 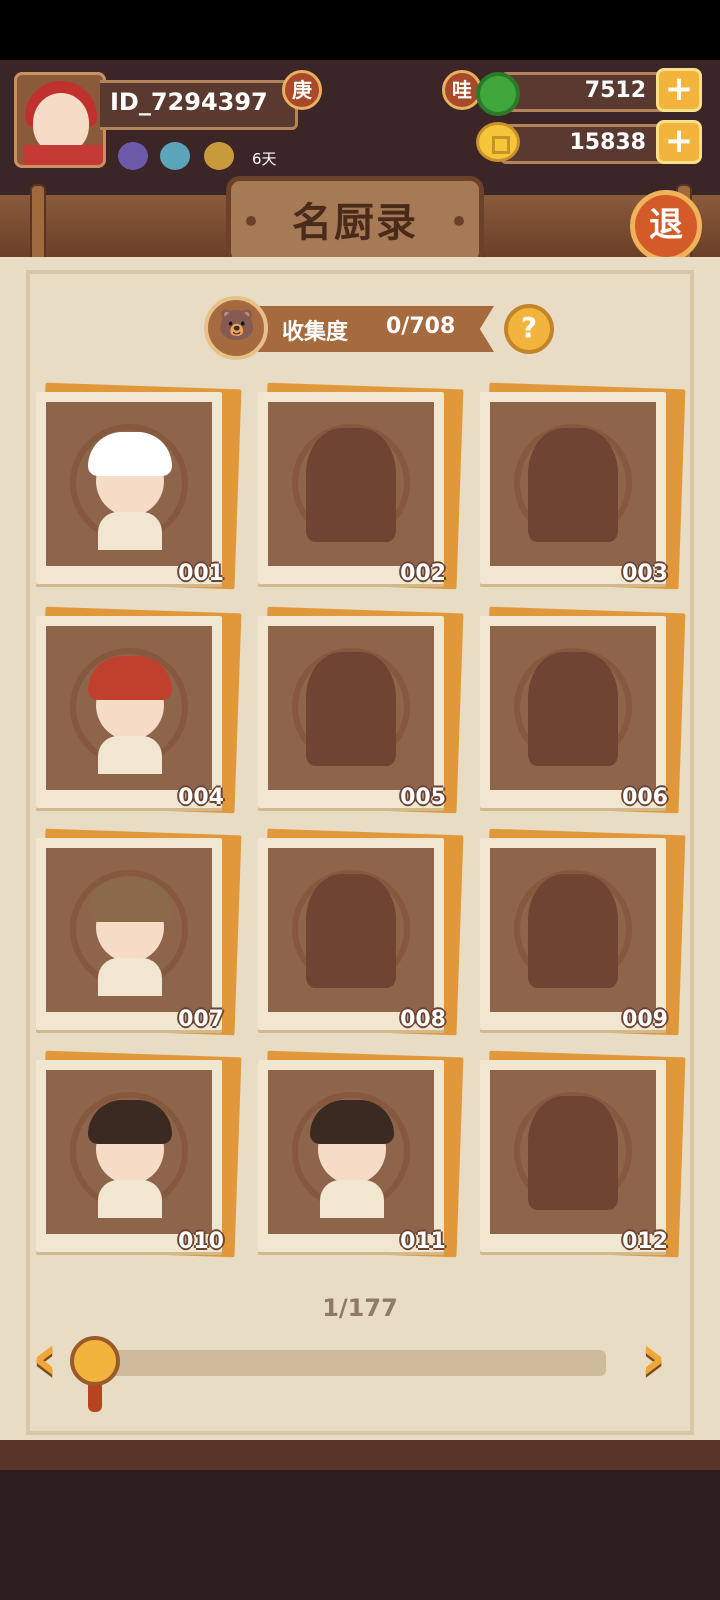 What do you see at coordinates (360, 1308) in the screenshot?
I see `page-indicator: 1/177` at bounding box center [360, 1308].